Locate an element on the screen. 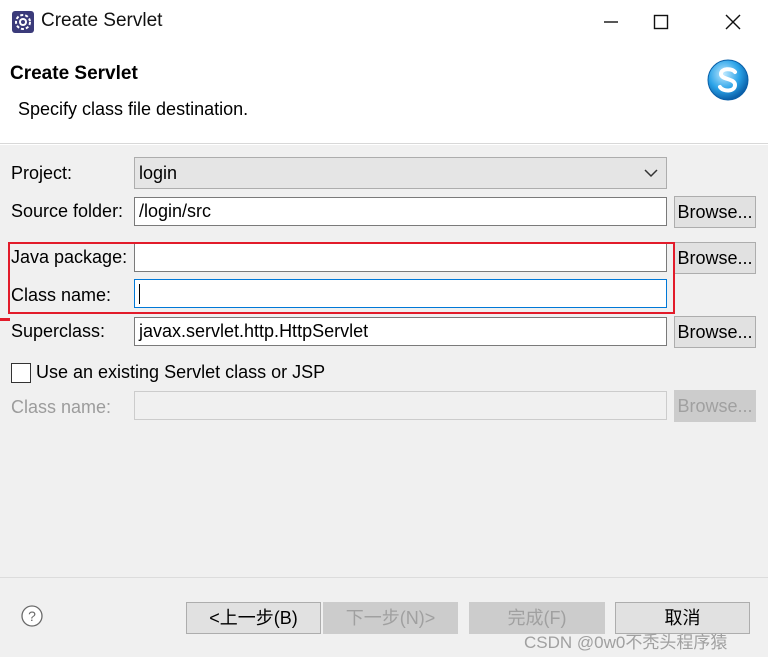  class-name-label: Class name: is located at coordinates (61, 295).